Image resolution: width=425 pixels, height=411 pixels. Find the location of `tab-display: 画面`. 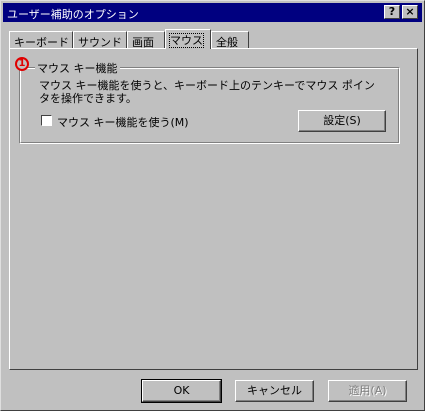

tab-display: 画面 is located at coordinates (146, 40).